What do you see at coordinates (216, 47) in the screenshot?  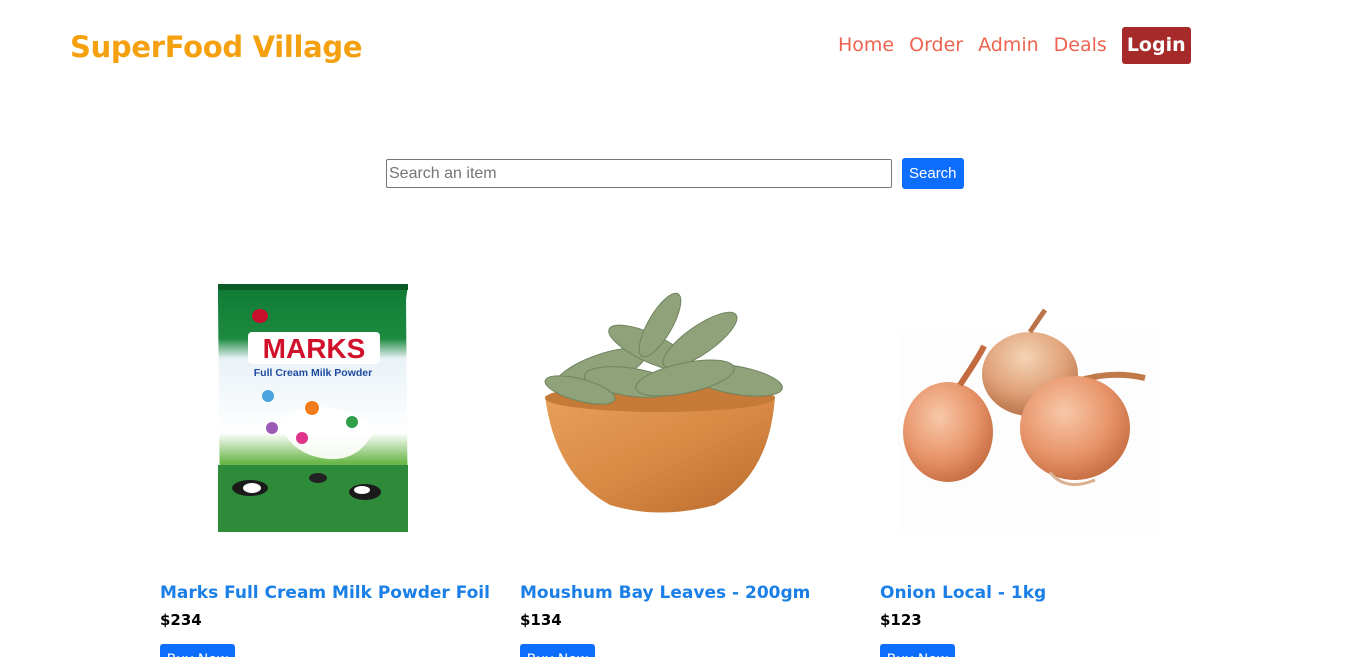 I see `site-logo: SuperFood Village` at bounding box center [216, 47].